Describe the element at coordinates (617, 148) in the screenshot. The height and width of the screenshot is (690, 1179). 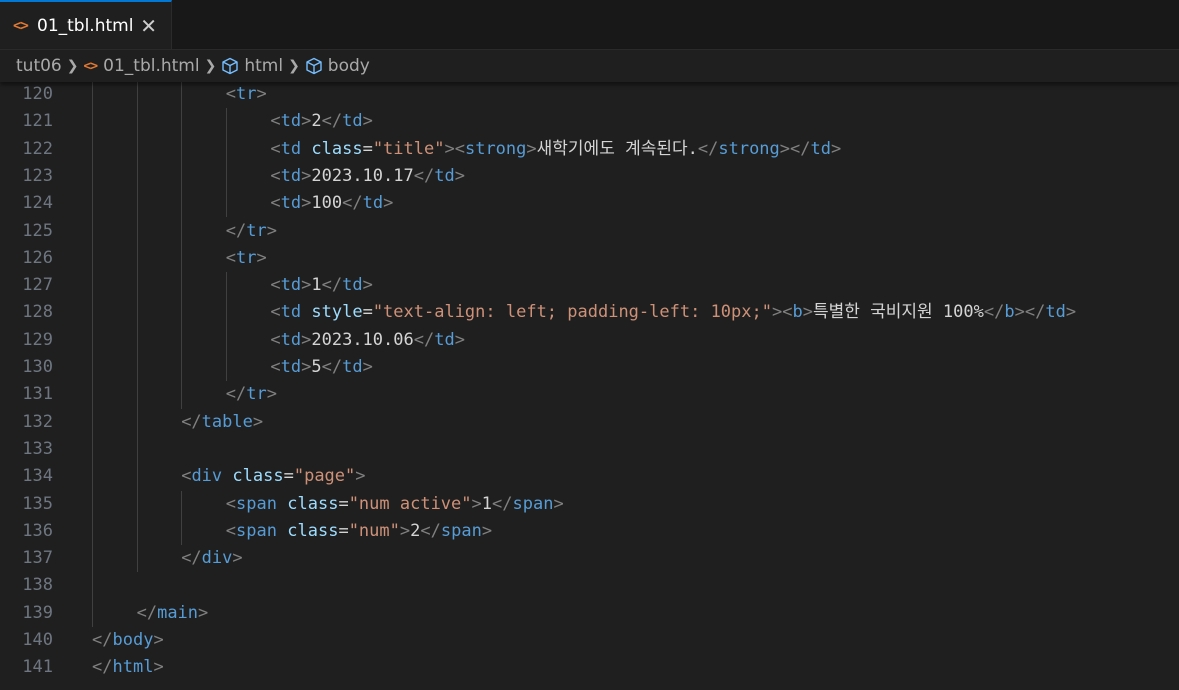
I see `code-token: 새학기에도 계속된다.` at that location.